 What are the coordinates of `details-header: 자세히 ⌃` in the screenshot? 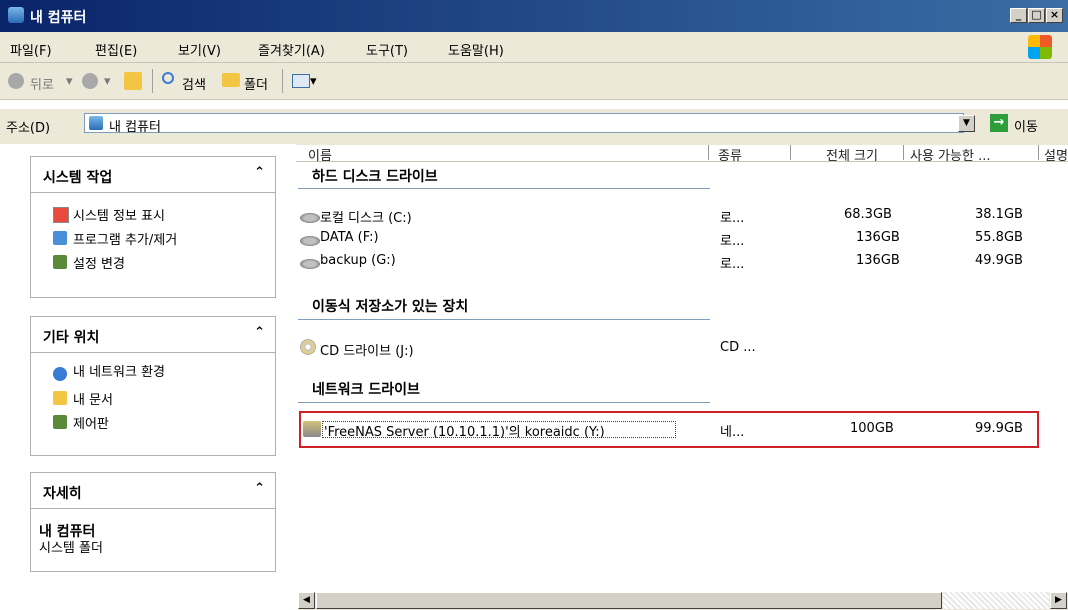 It's located at (153, 491).